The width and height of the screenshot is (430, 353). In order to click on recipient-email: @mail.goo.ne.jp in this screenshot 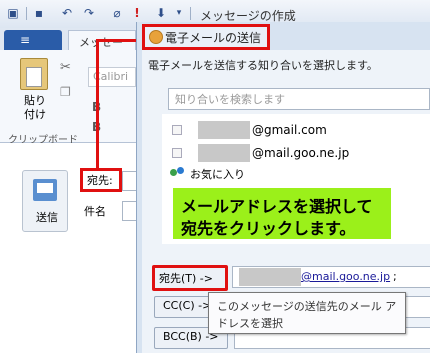, I will do `click(346, 276)`.